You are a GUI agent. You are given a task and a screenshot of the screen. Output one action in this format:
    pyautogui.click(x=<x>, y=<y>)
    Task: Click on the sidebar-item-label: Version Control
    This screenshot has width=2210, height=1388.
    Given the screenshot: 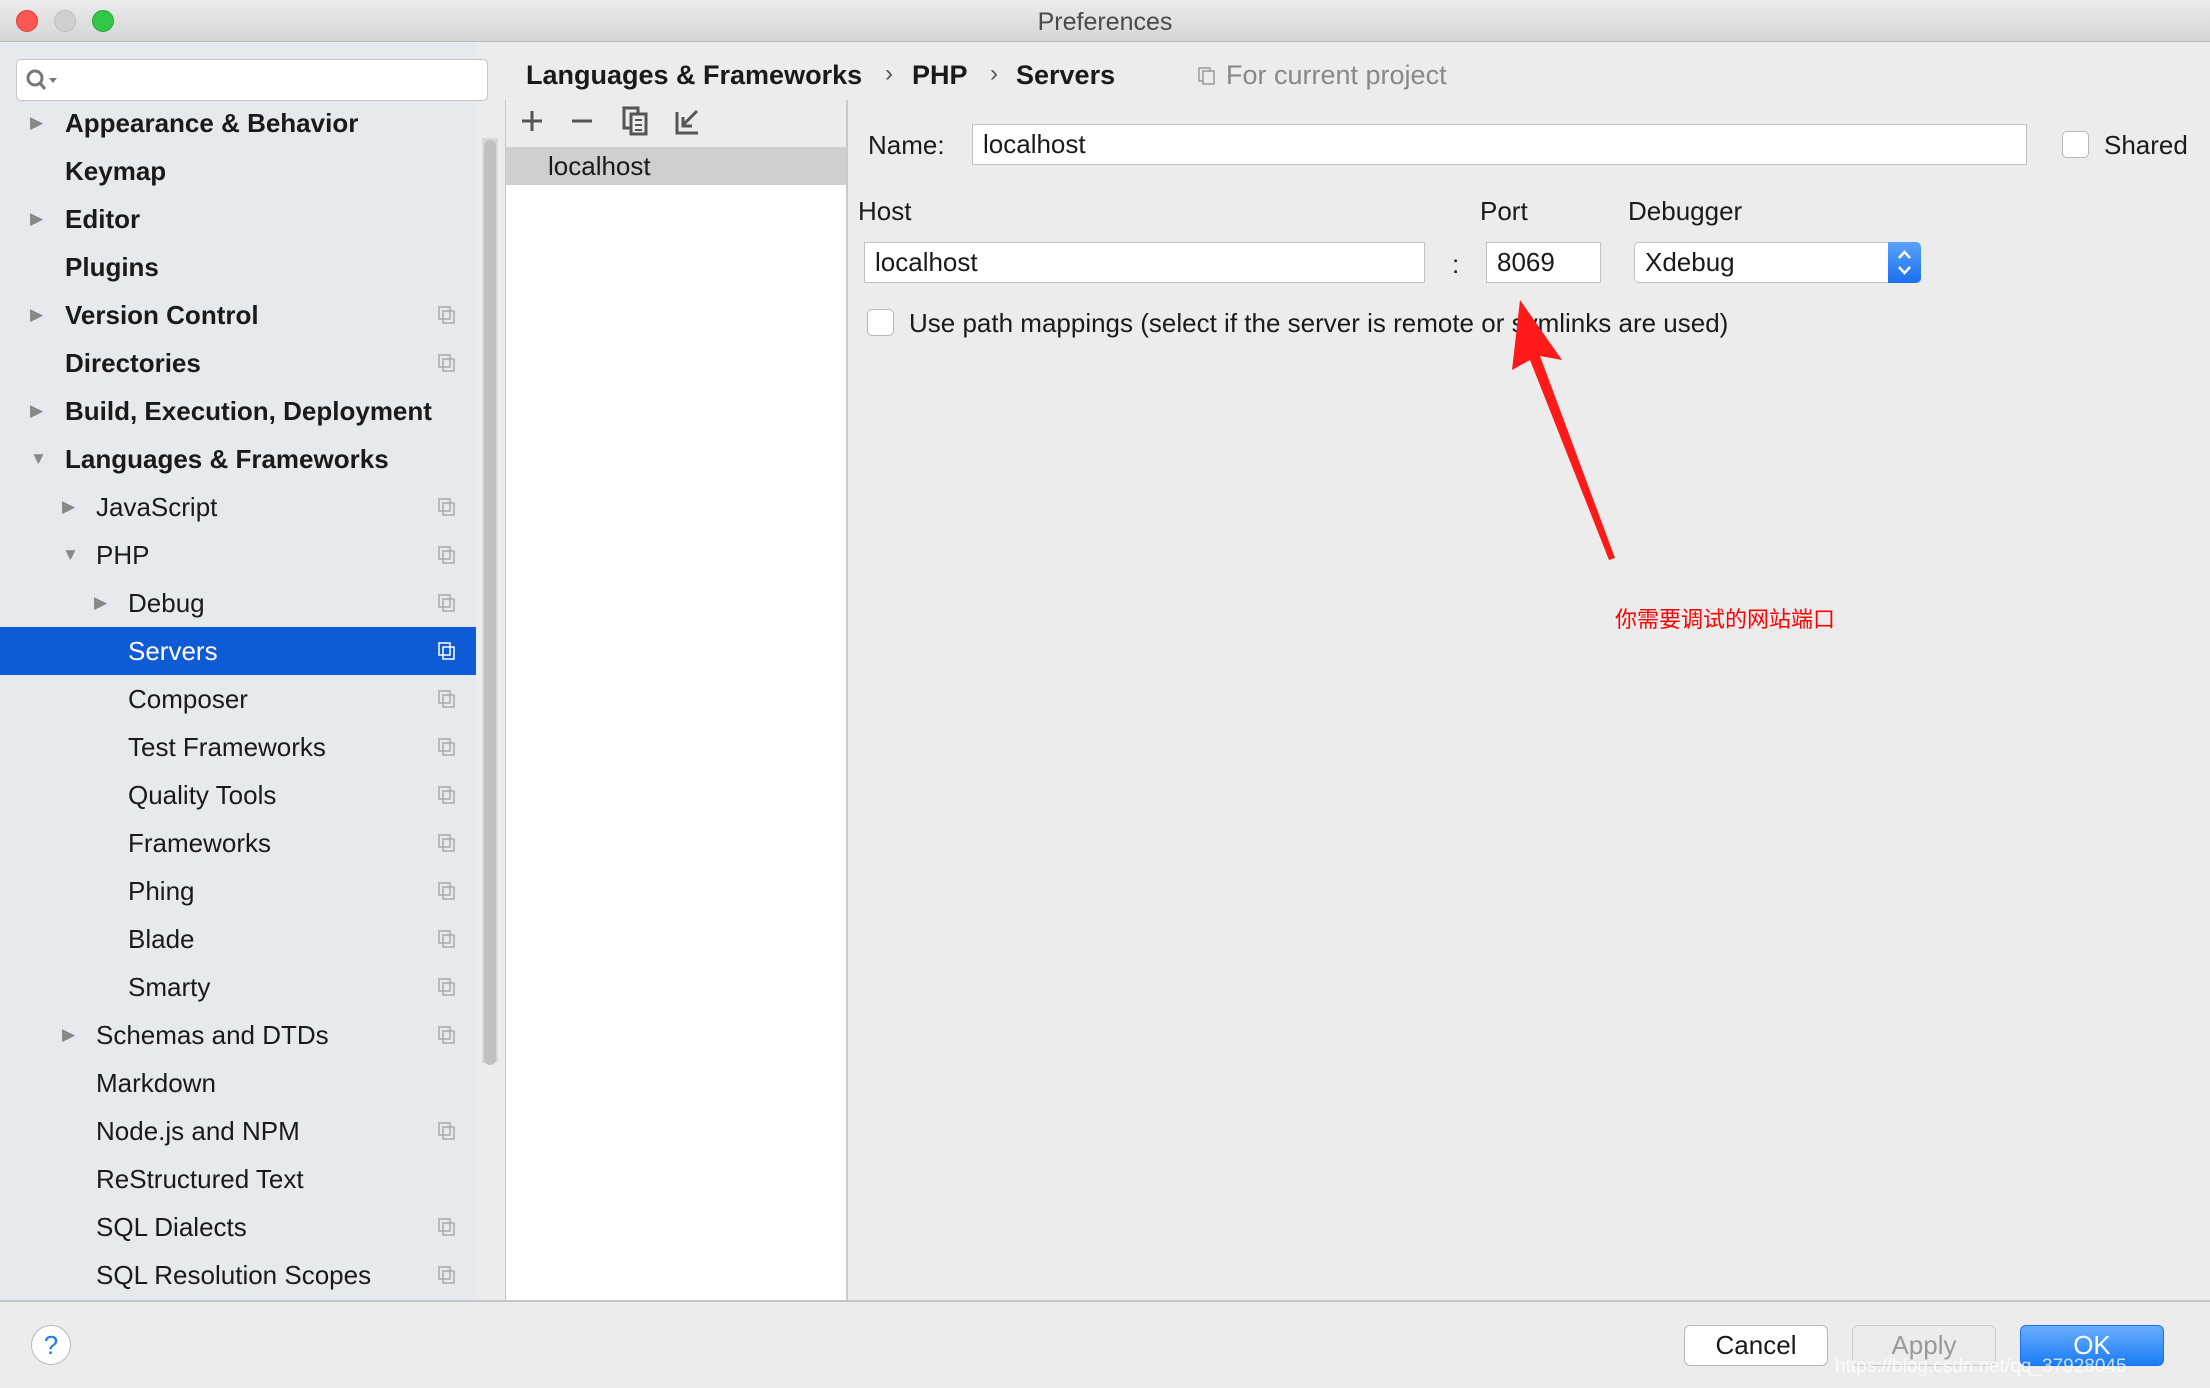 What is the action you would take?
    pyautogui.click(x=162, y=315)
    